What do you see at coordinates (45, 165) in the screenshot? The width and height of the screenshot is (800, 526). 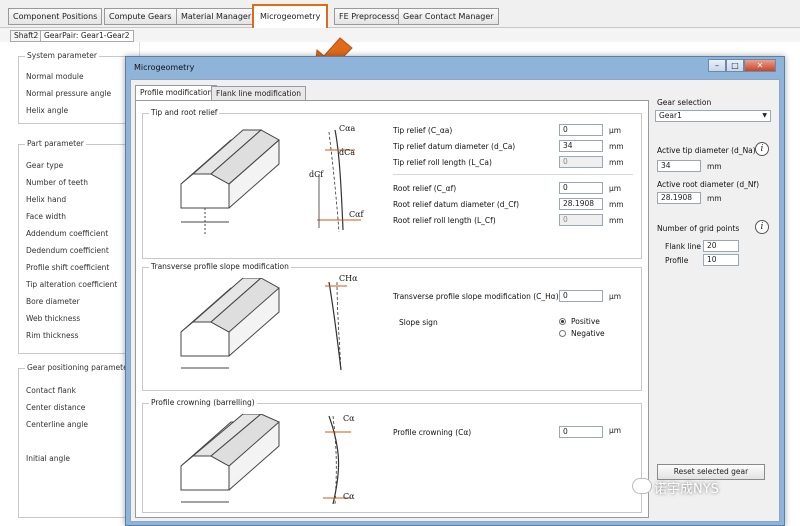 I see `label-gear-type: Gear type` at bounding box center [45, 165].